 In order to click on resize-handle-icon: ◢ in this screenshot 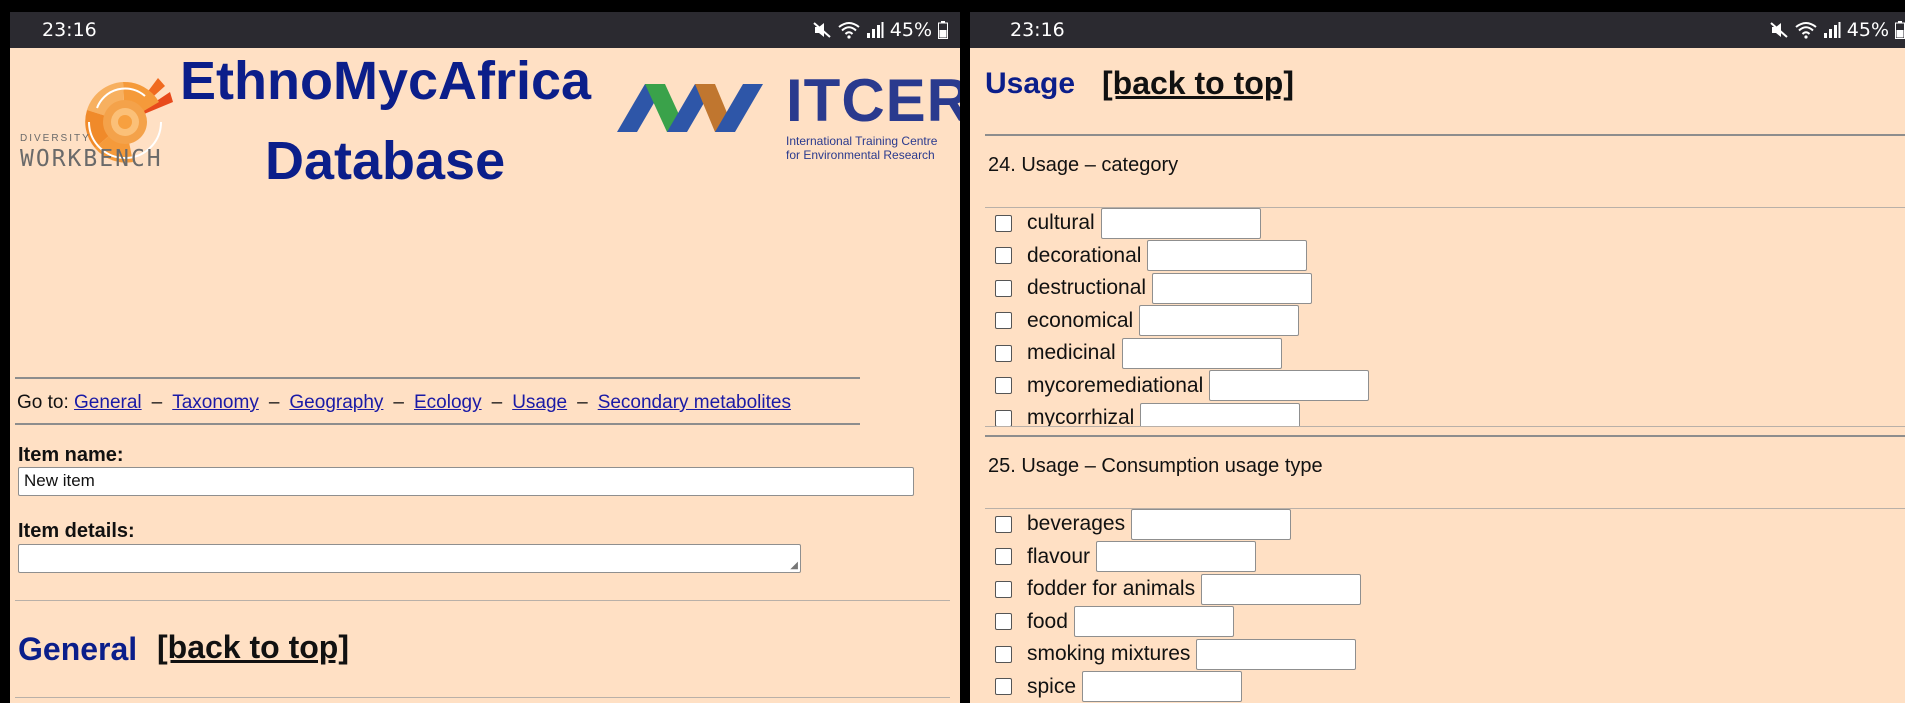, I will do `click(794, 565)`.